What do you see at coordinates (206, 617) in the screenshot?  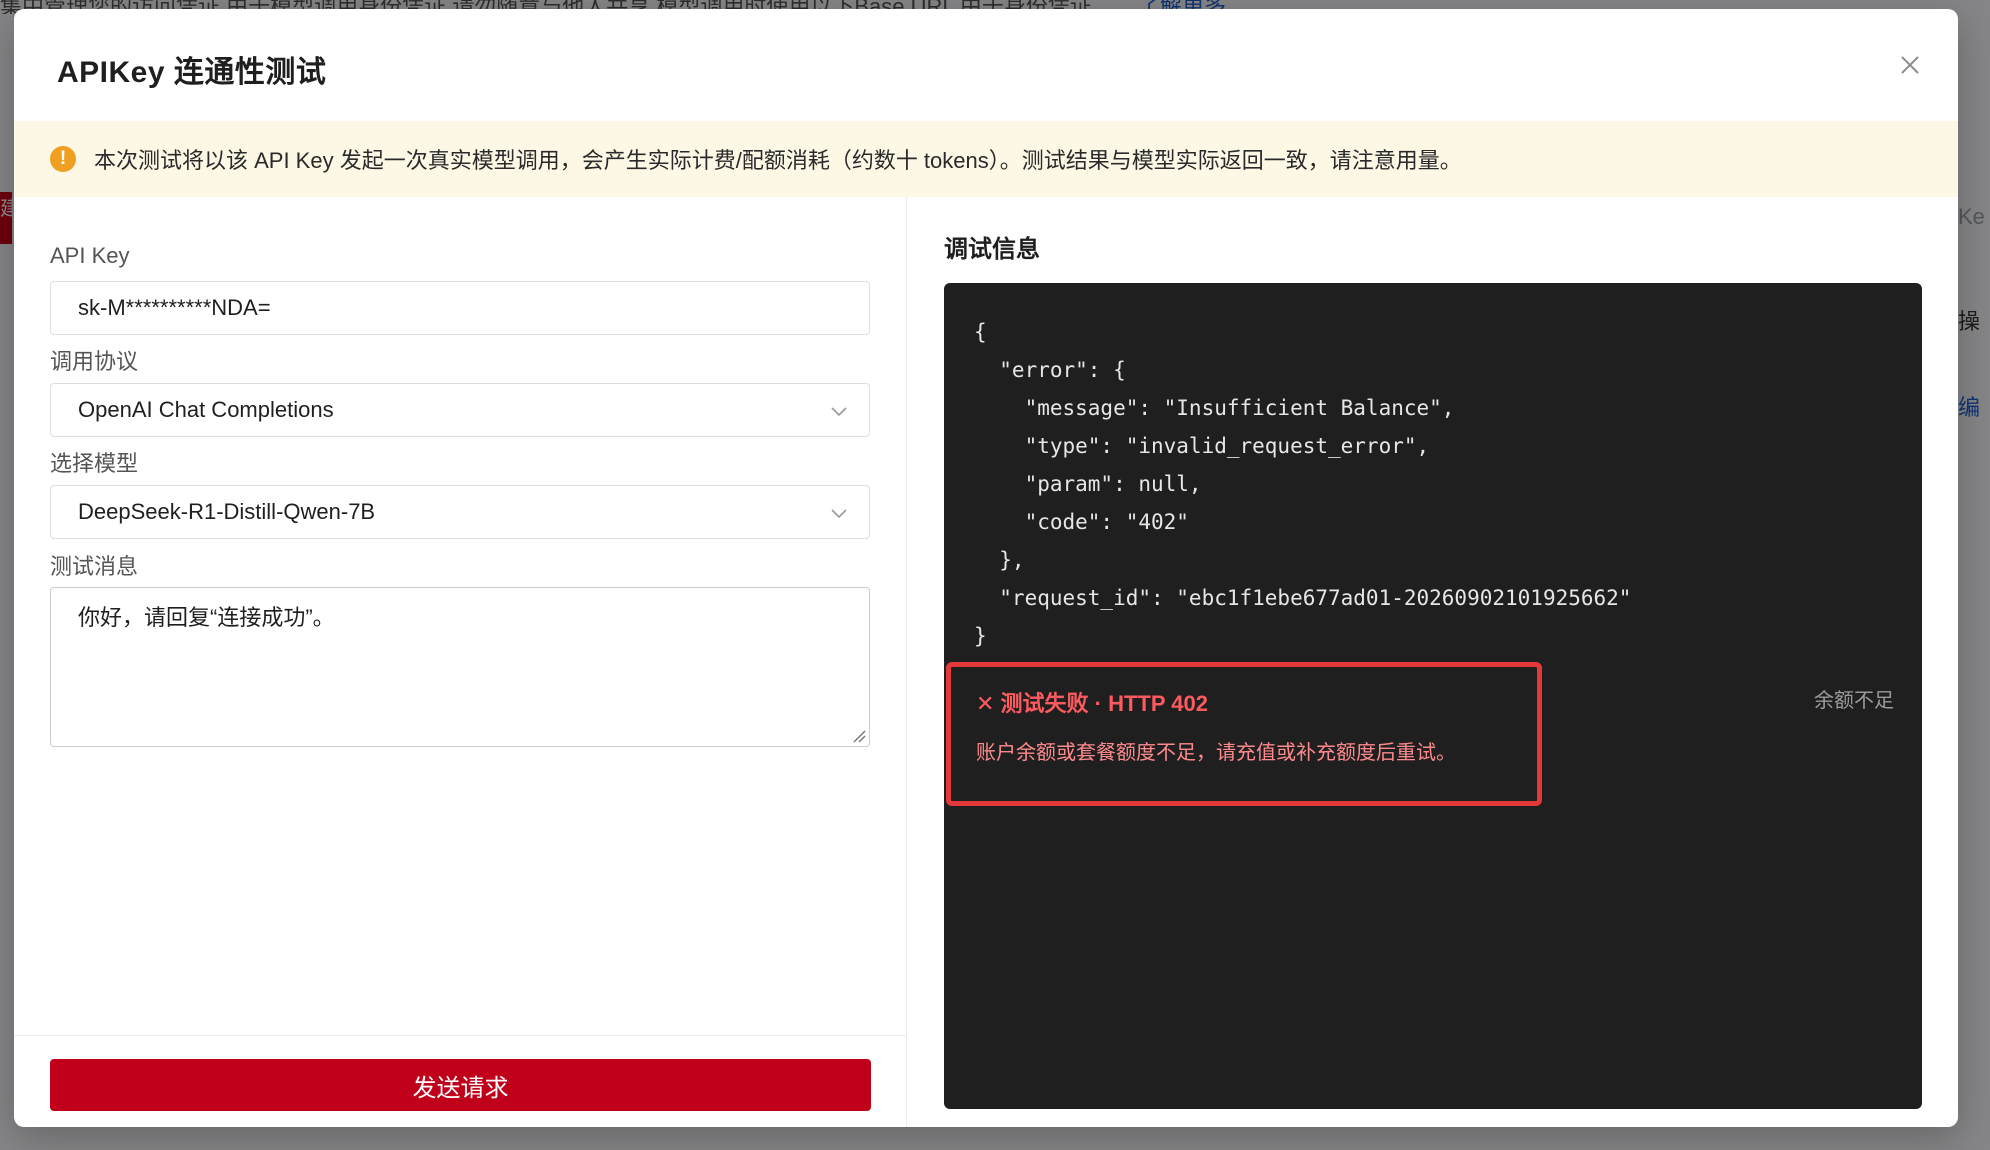 I see `message-value: 你好，请回复“连接成功”。` at bounding box center [206, 617].